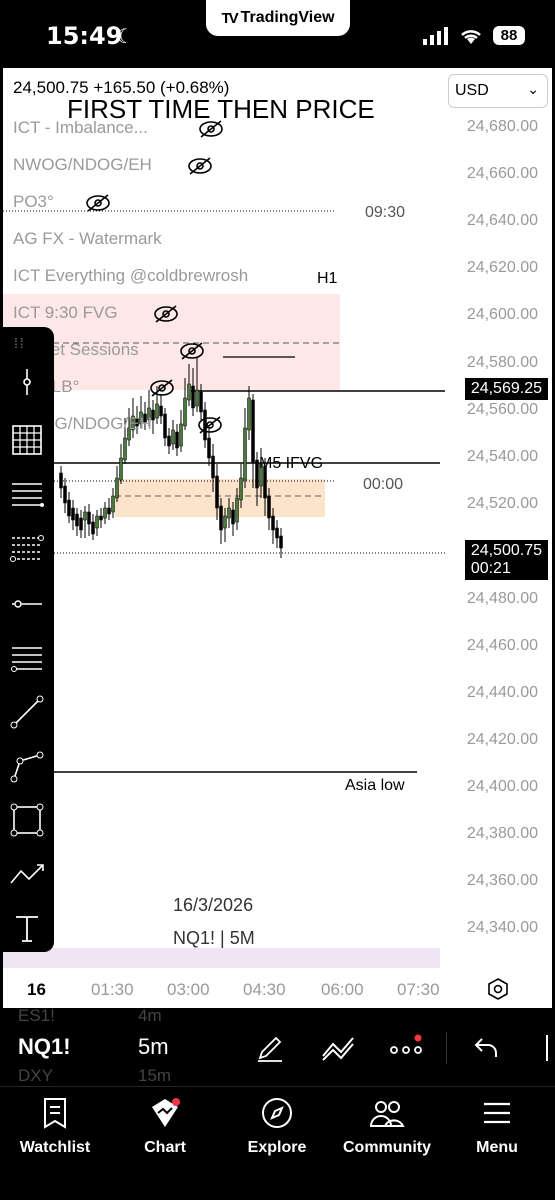 Image resolution: width=555 pixels, height=1200 pixels. Describe the element at coordinates (486, 1048) in the screenshot. I see `undo-icon` at that location.